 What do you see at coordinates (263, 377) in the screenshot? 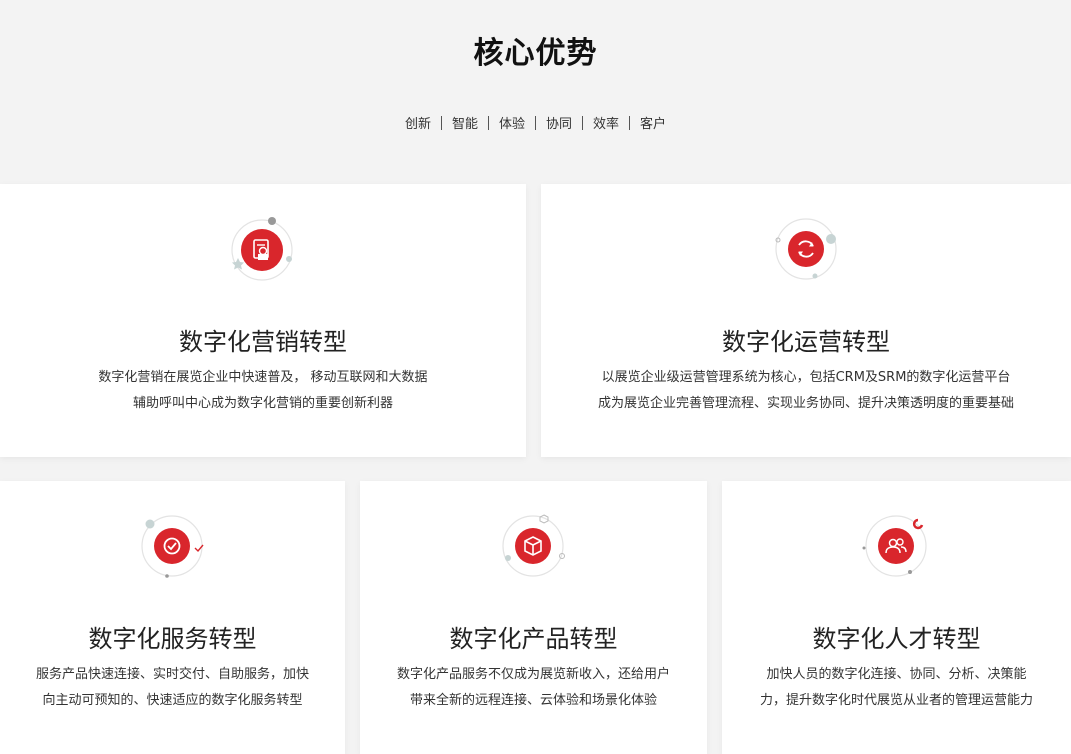
I see `description-line: 数字化营销在展览企业中快速普及， 移动互联网和大数据` at bounding box center [263, 377].